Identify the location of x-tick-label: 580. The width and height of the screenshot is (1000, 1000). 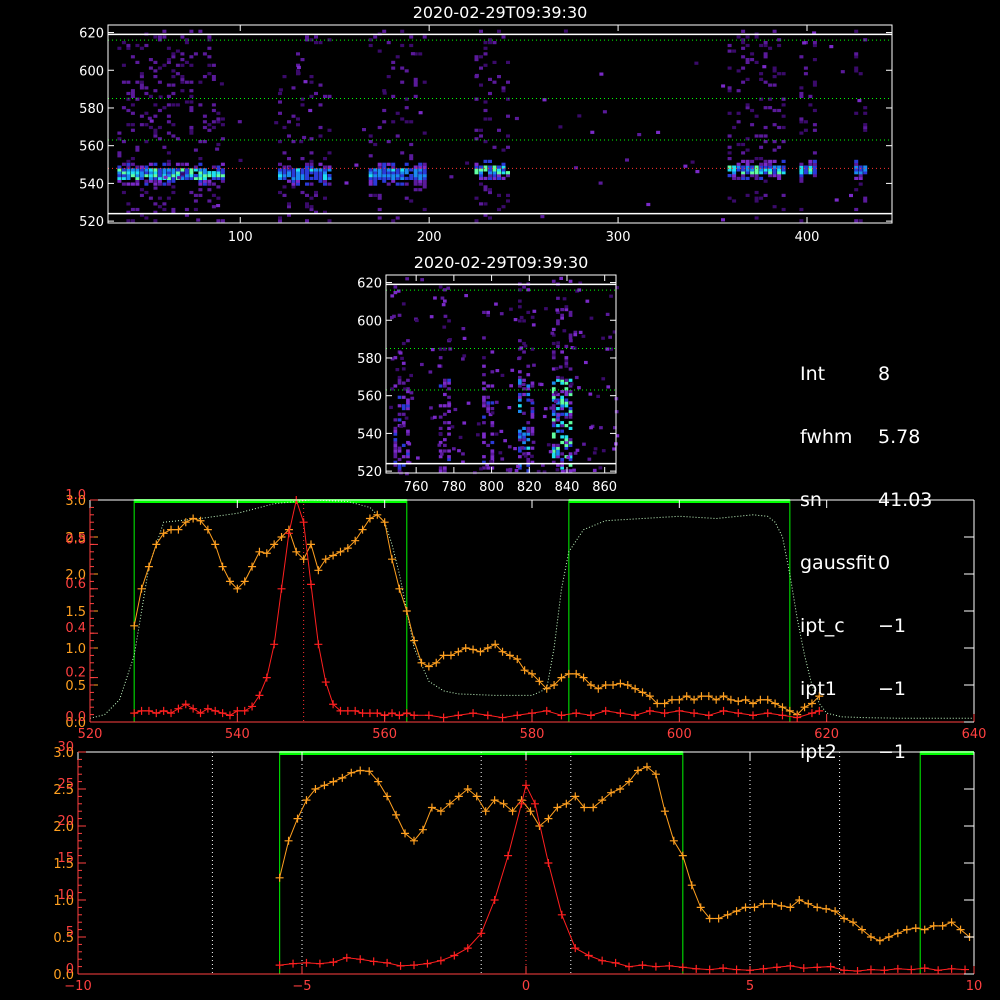
(532, 734).